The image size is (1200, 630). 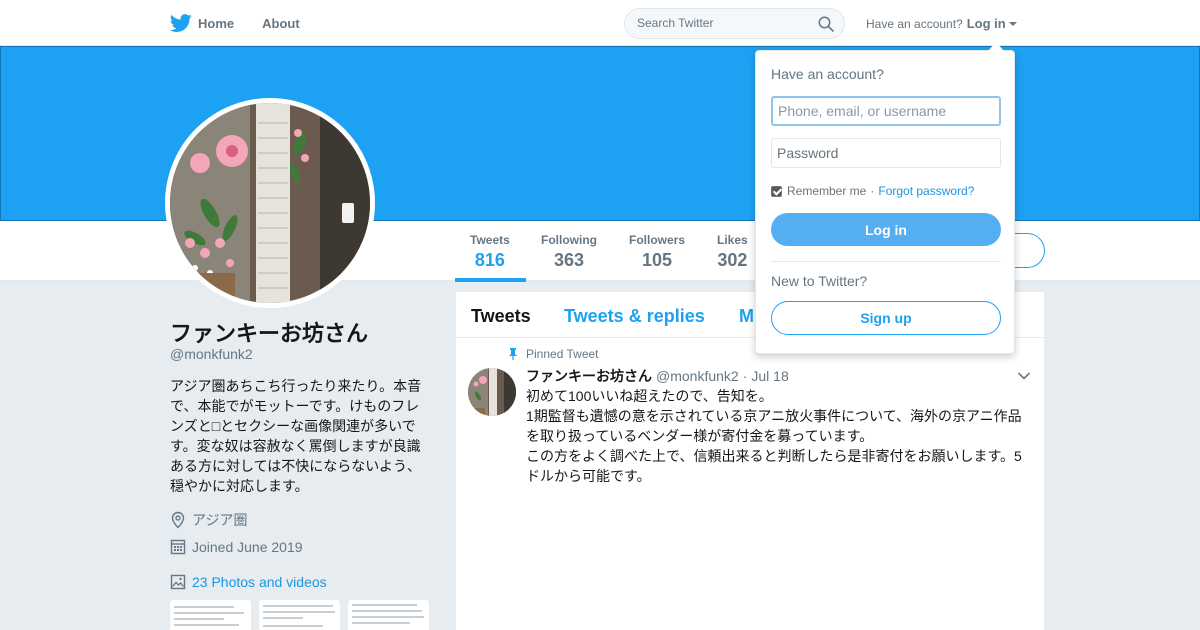 I want to click on stat-label: Following, so click(x=569, y=240).